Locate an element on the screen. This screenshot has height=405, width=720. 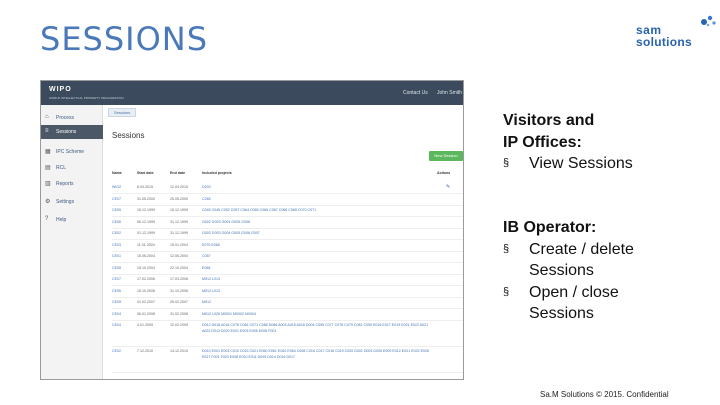
session-start-date: 11.01.2004 is located at coordinates (146, 244).